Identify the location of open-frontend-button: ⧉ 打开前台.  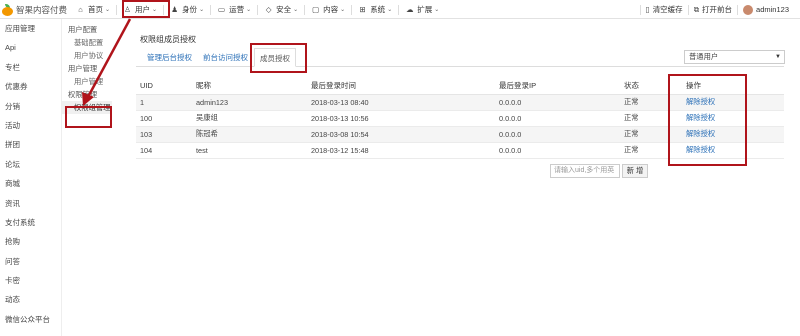
(712, 9).